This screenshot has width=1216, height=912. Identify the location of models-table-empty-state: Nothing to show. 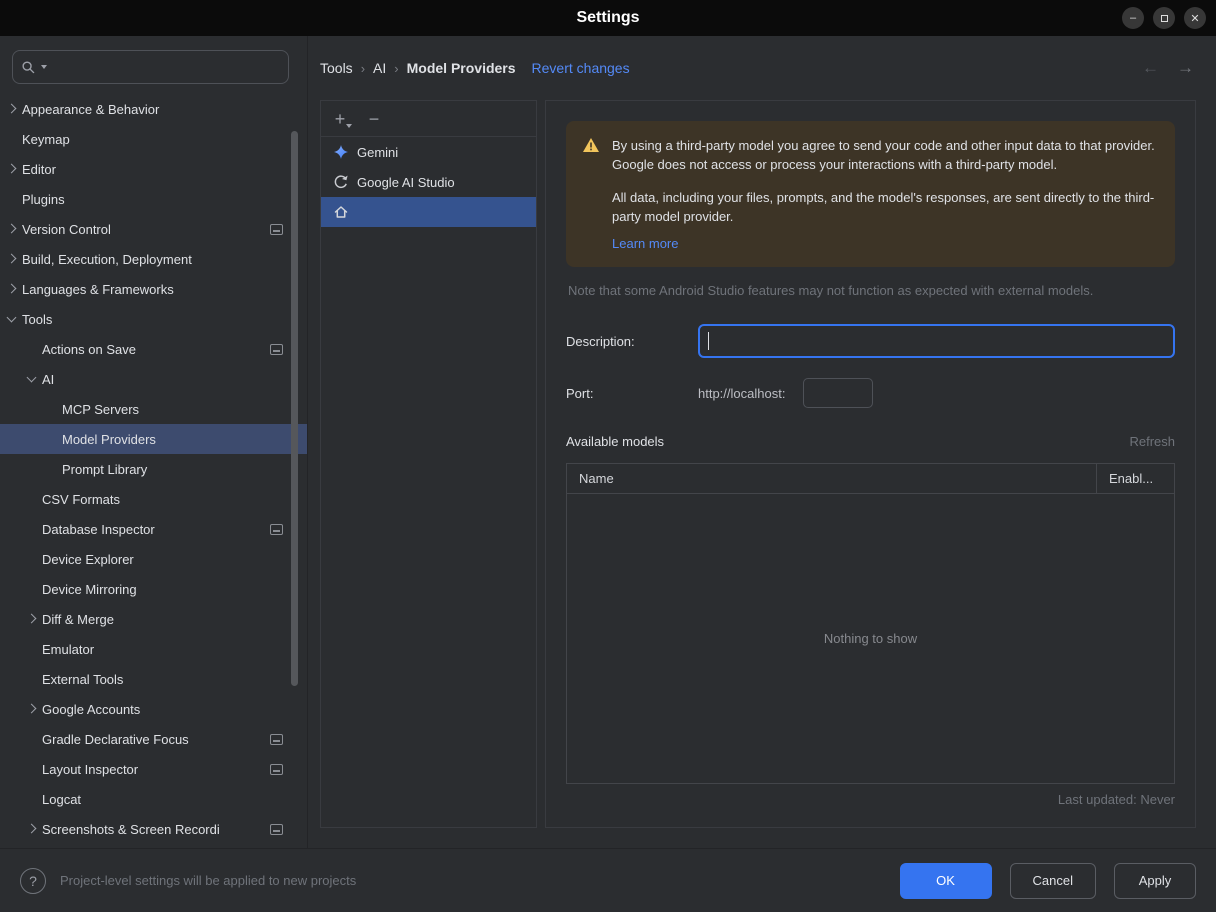
(870, 639).